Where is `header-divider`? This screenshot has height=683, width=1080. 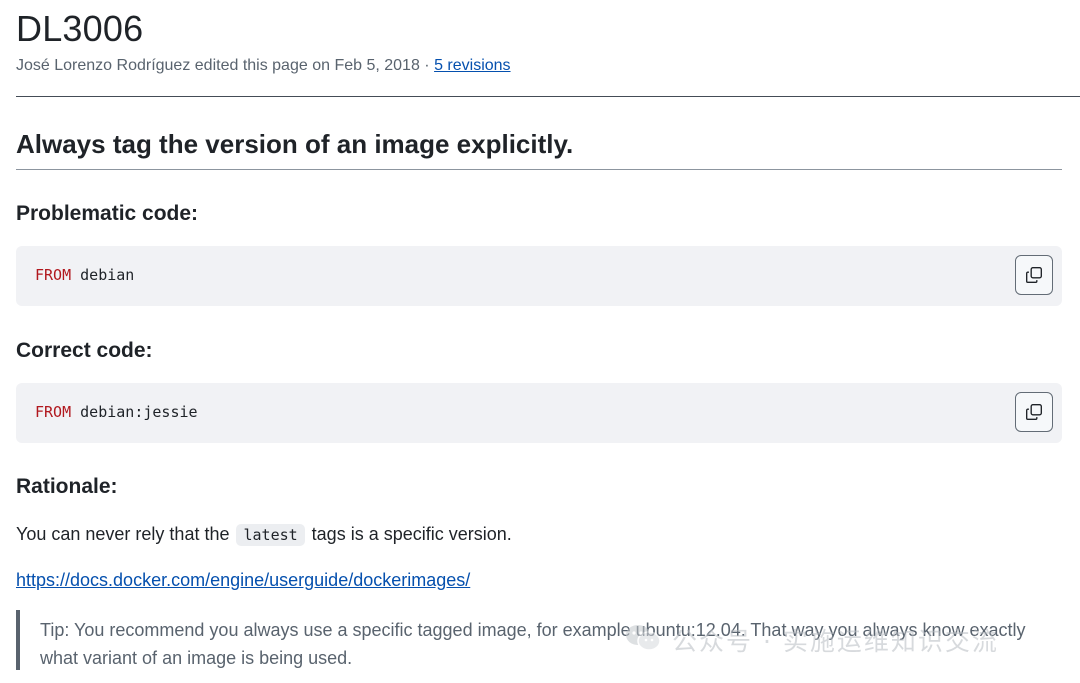 header-divider is located at coordinates (548, 96).